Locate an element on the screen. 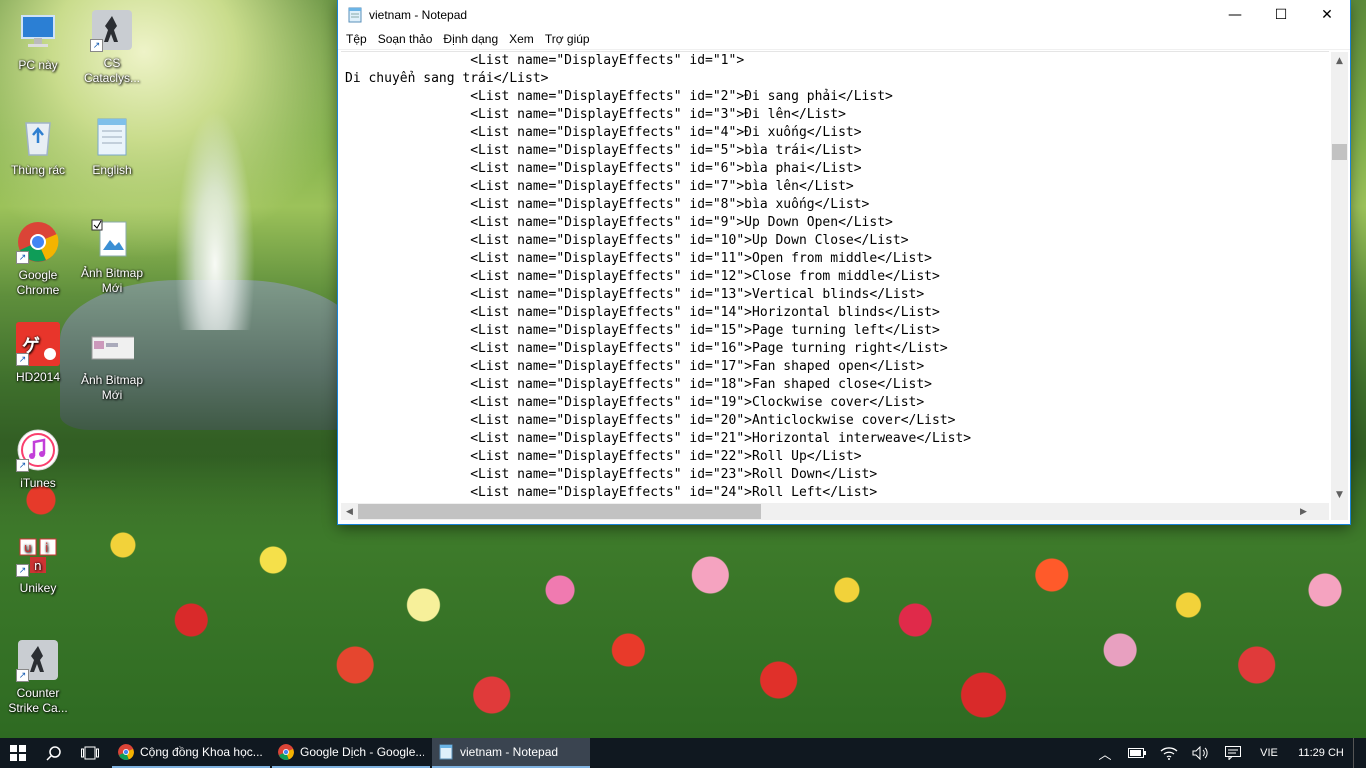 The width and height of the screenshot is (1366, 768). task-view-button is located at coordinates (90, 753).